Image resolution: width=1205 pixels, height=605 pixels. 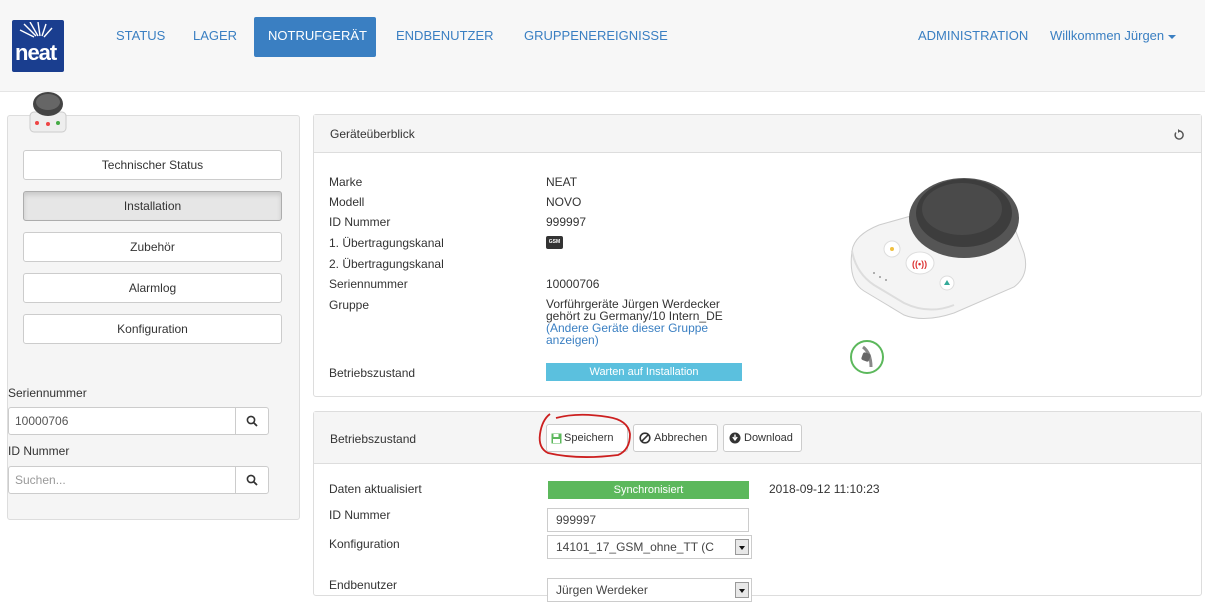 What do you see at coordinates (602, 590) in the screenshot?
I see `enduser-select-value: Jürgen Werdeker` at bounding box center [602, 590].